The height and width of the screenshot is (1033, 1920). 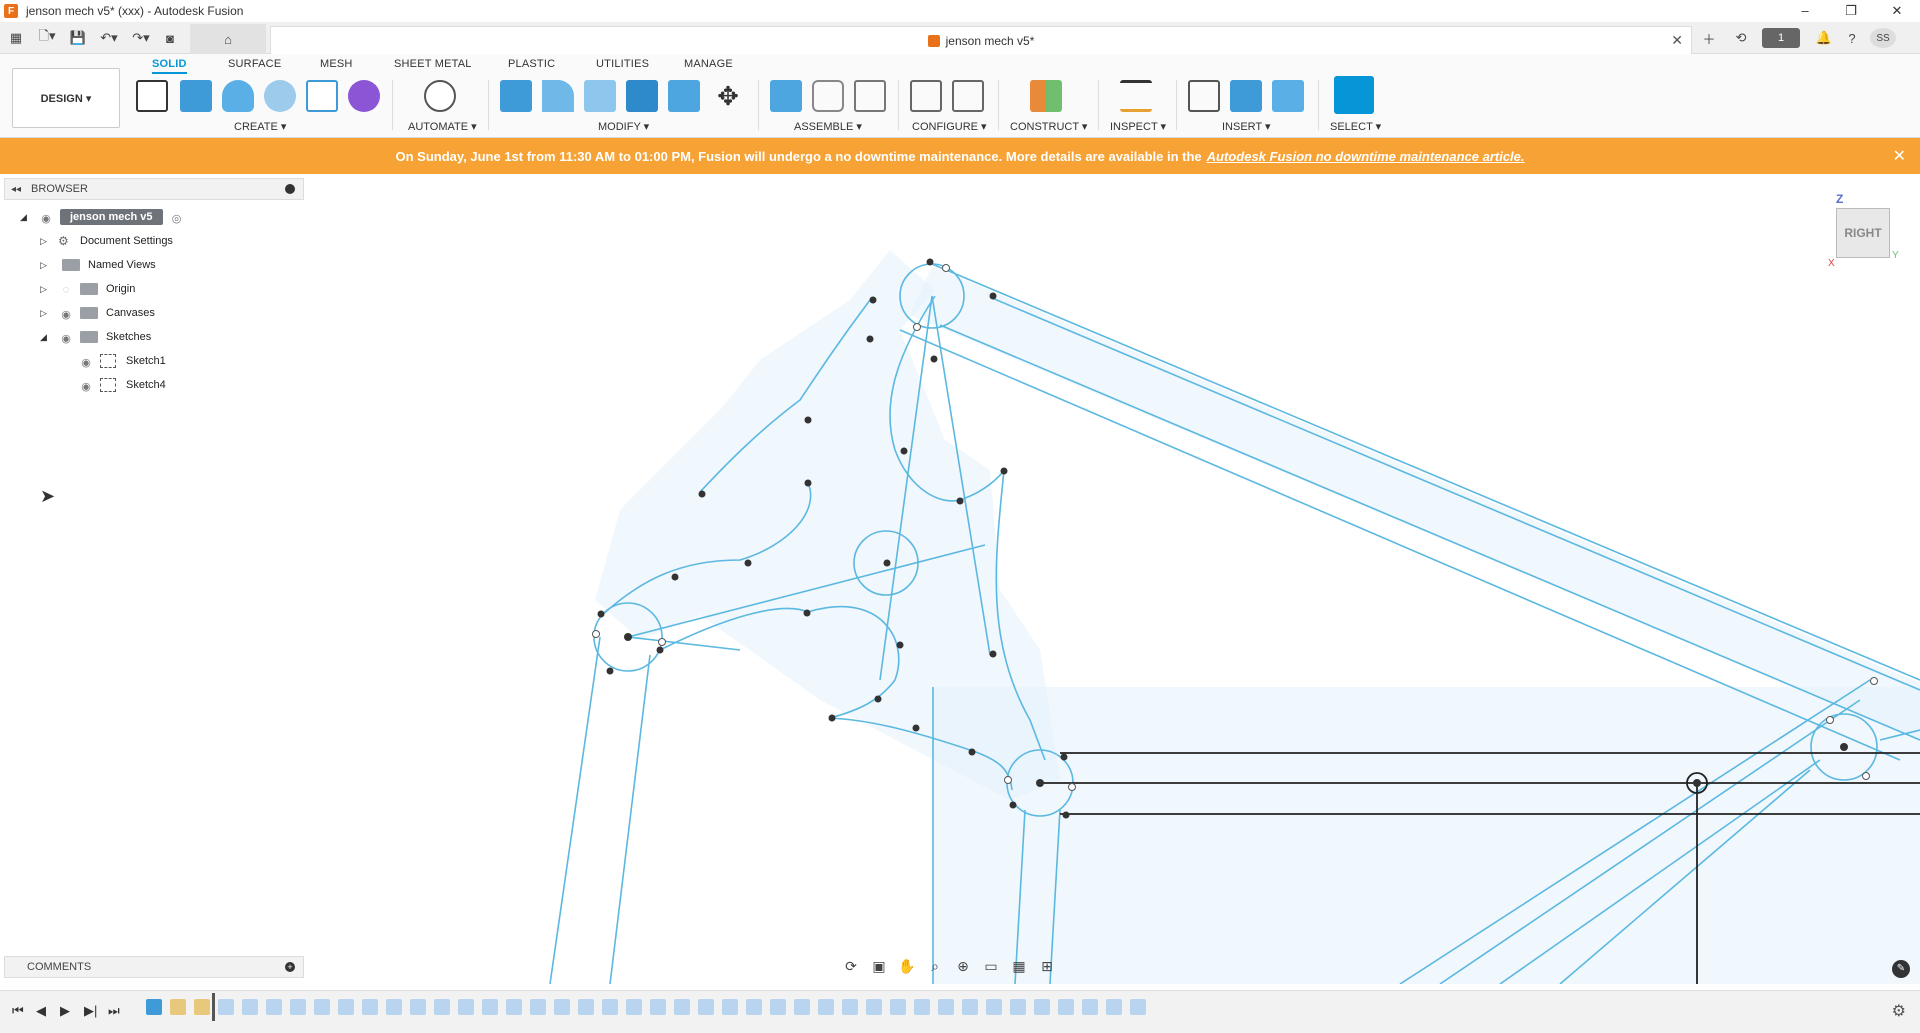 I want to click on tab-utilities: UTILITIES, so click(x=622, y=64).